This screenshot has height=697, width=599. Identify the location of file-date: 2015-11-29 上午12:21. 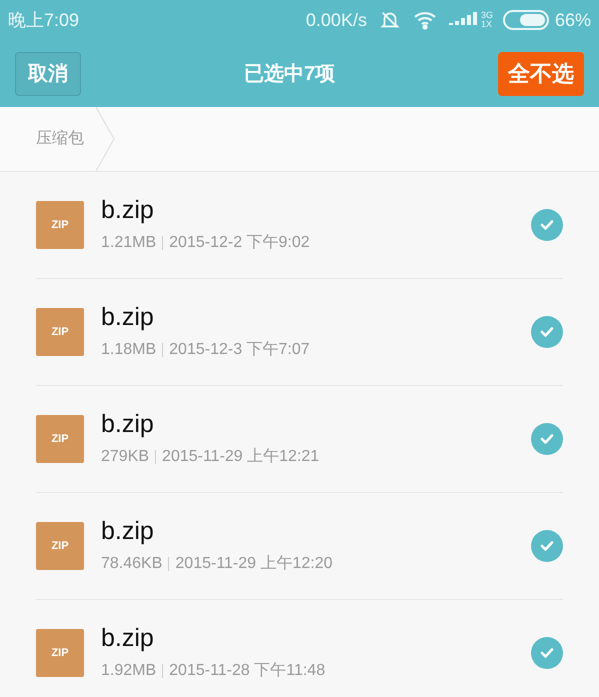
(241, 456).